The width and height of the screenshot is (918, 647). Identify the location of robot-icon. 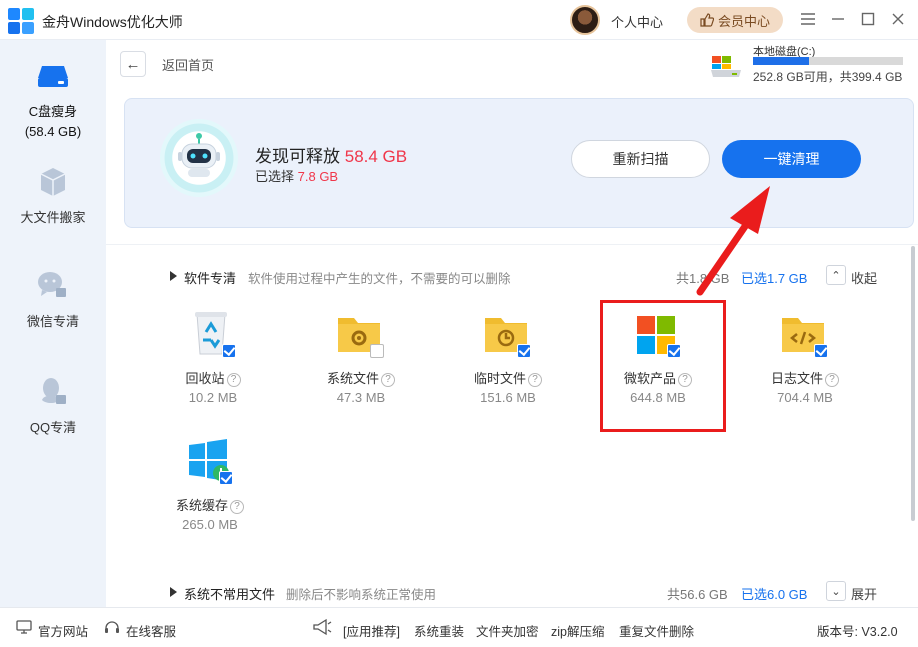
(199, 158).